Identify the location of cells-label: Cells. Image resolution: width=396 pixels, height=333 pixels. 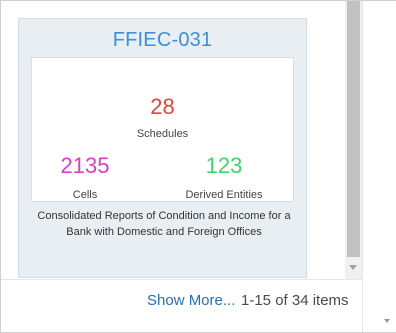
(85, 195).